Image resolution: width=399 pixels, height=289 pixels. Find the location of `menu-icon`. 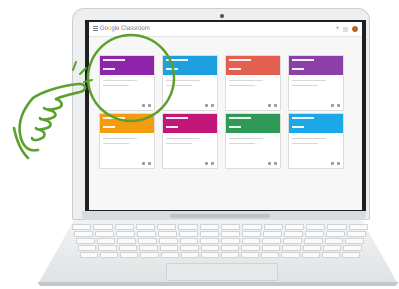

menu-icon is located at coordinates (95, 28).